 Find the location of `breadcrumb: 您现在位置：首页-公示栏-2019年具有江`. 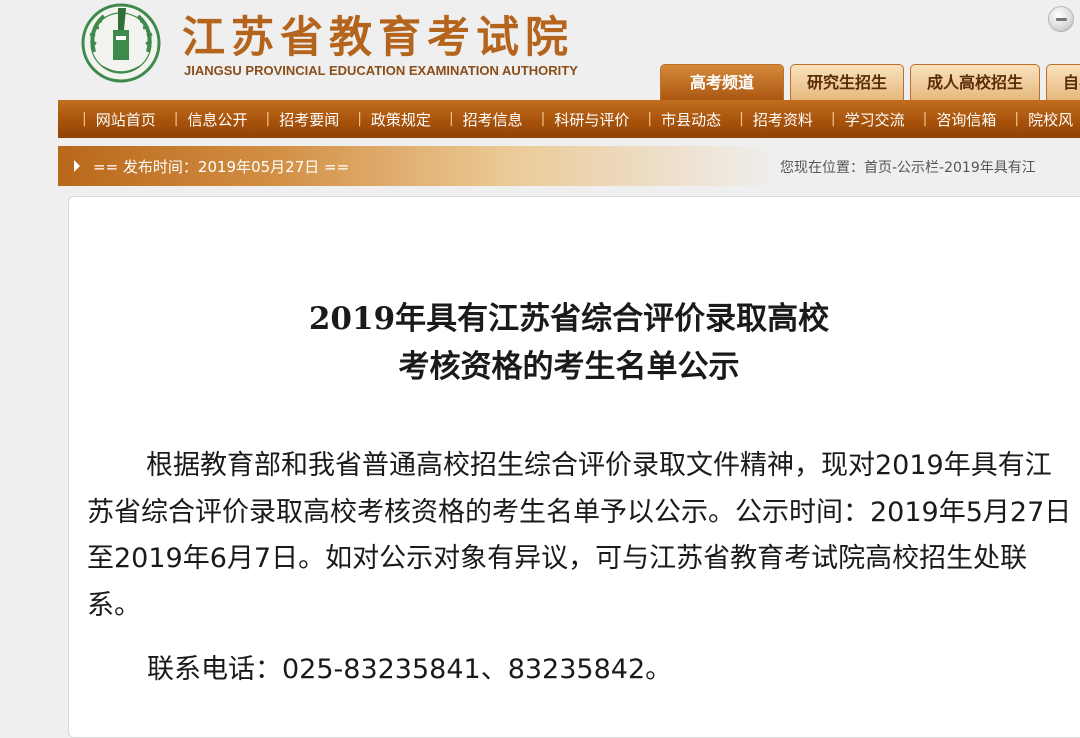

breadcrumb: 您现在位置：首页-公示栏-2019年具有江 is located at coordinates (908, 168).